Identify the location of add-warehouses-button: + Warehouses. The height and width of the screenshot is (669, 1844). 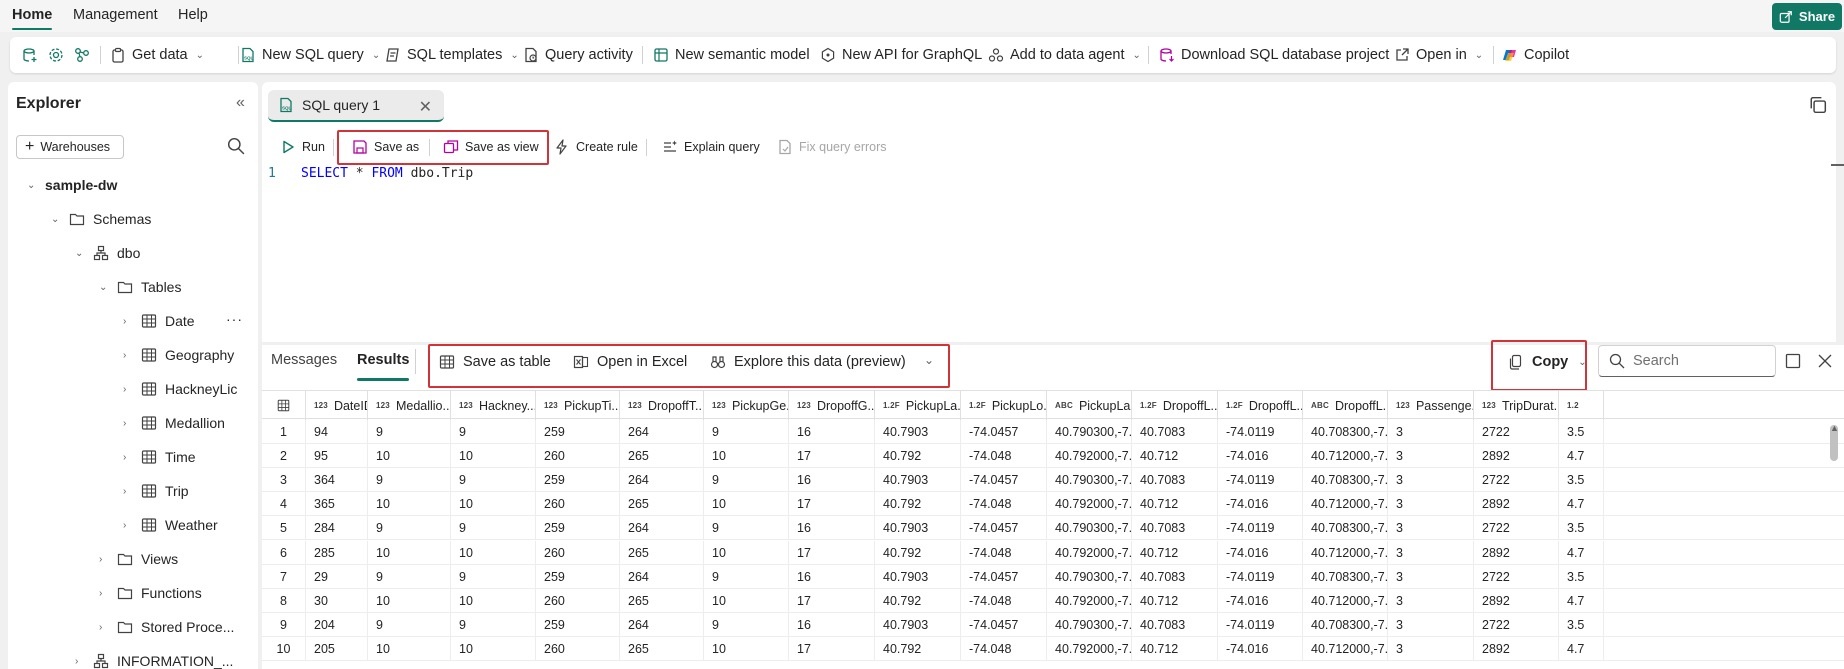
(70, 147).